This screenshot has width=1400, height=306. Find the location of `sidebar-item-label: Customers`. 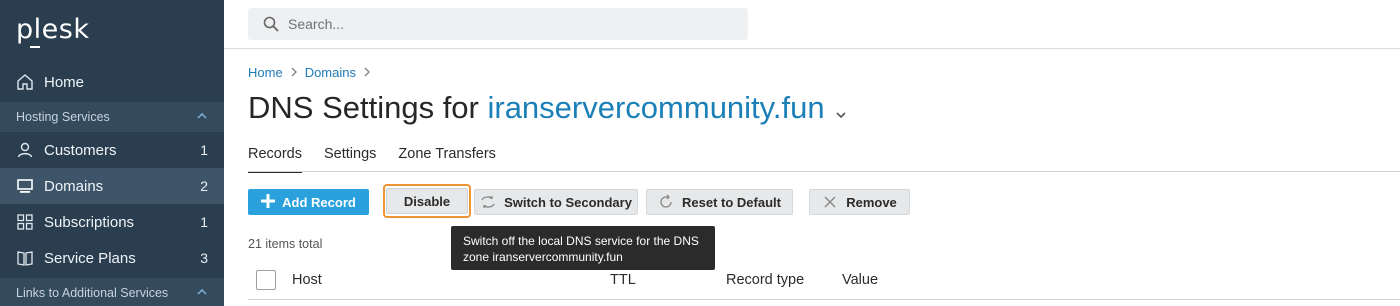

sidebar-item-label: Customers is located at coordinates (80, 150).